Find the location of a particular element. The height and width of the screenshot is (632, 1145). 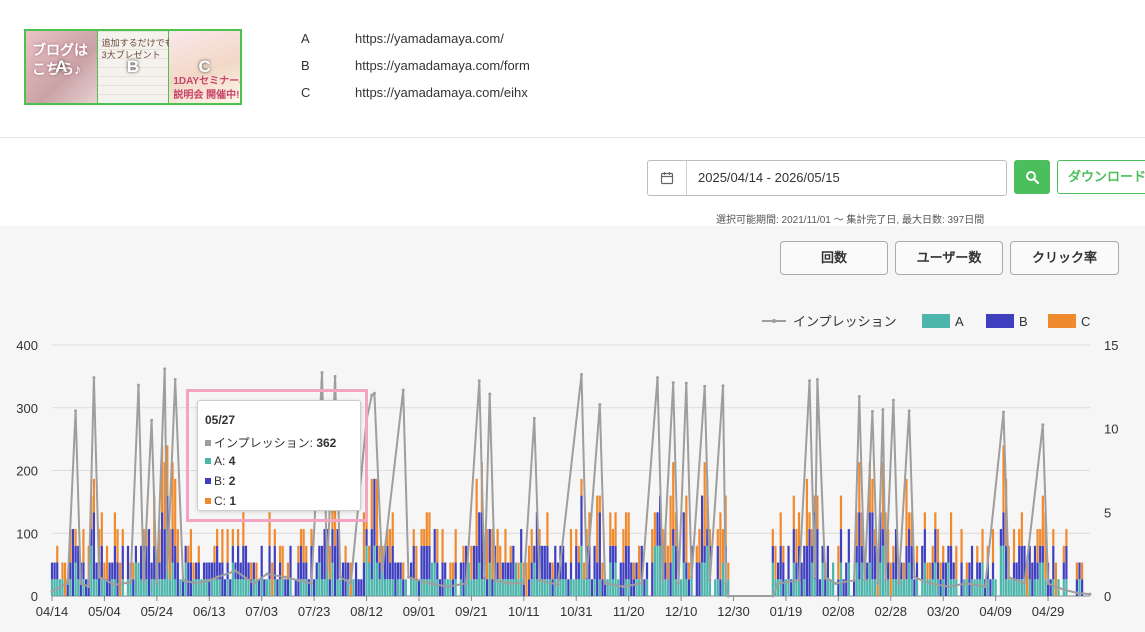

y-right-tick-label: 15 is located at coordinates (1111, 345).